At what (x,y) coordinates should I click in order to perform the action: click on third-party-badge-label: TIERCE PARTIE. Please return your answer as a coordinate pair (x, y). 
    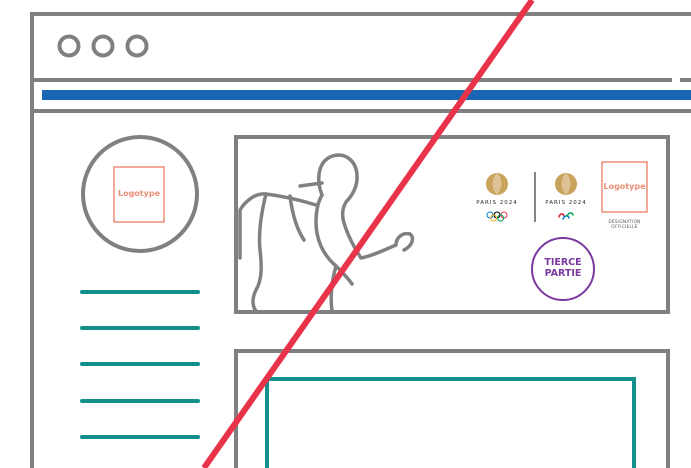
    Looking at the image, I should click on (563, 268).